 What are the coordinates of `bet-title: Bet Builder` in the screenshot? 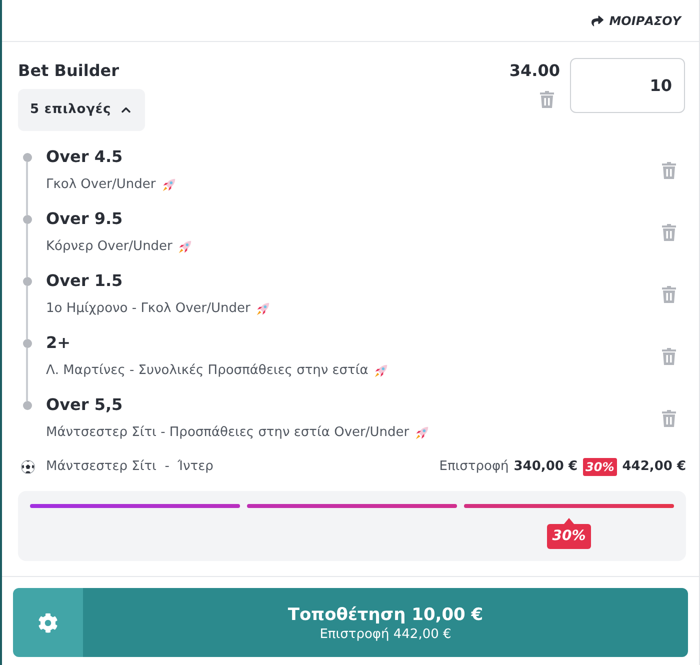 It's located at (69, 71).